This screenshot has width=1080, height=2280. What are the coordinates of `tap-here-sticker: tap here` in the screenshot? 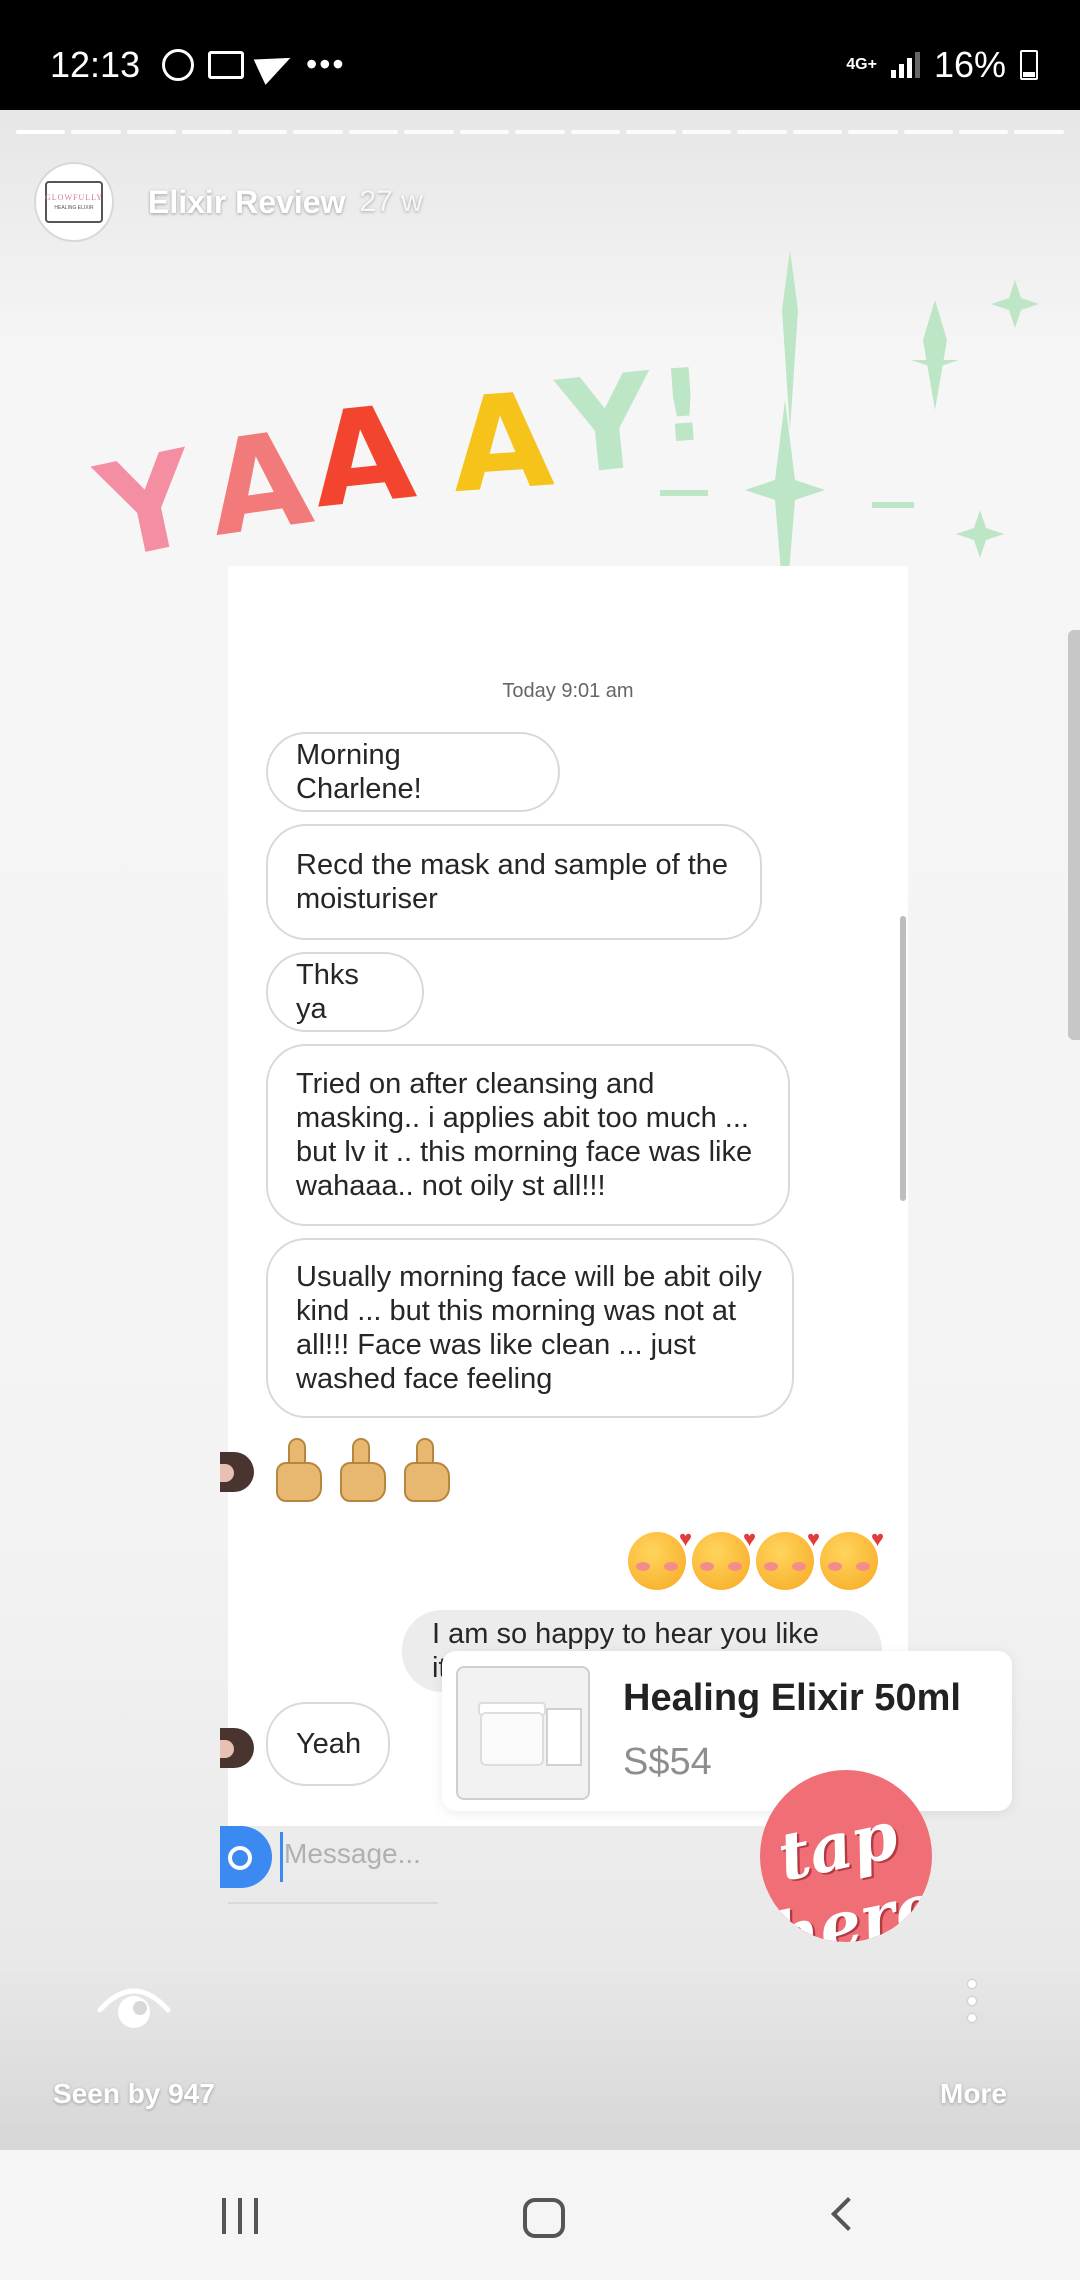 It's located at (846, 1856).